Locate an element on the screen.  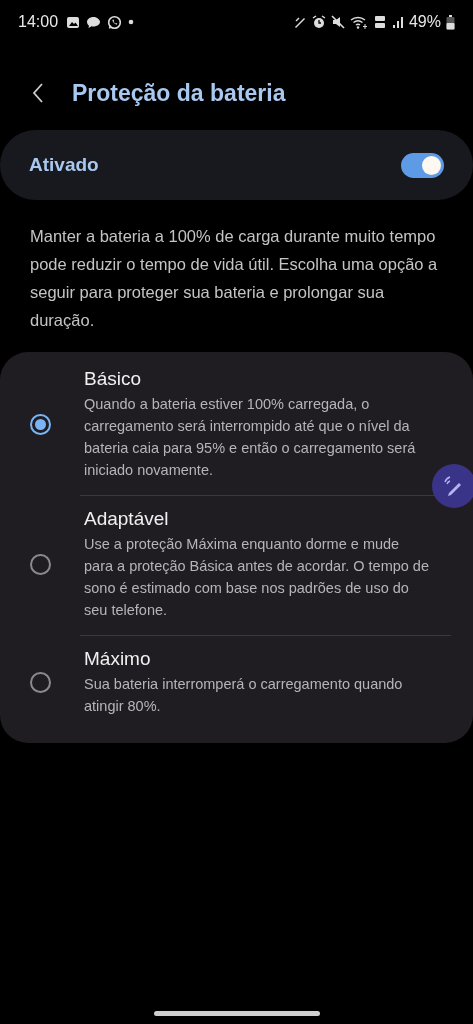
description-text: Manter a bateria a 100% de carga durante muito tempo pode reduzir o tempo de vida útil. Escolha uma opção a seguir para proteger sua bateria e prolongar sua duração. is located at coordinates (234, 278).